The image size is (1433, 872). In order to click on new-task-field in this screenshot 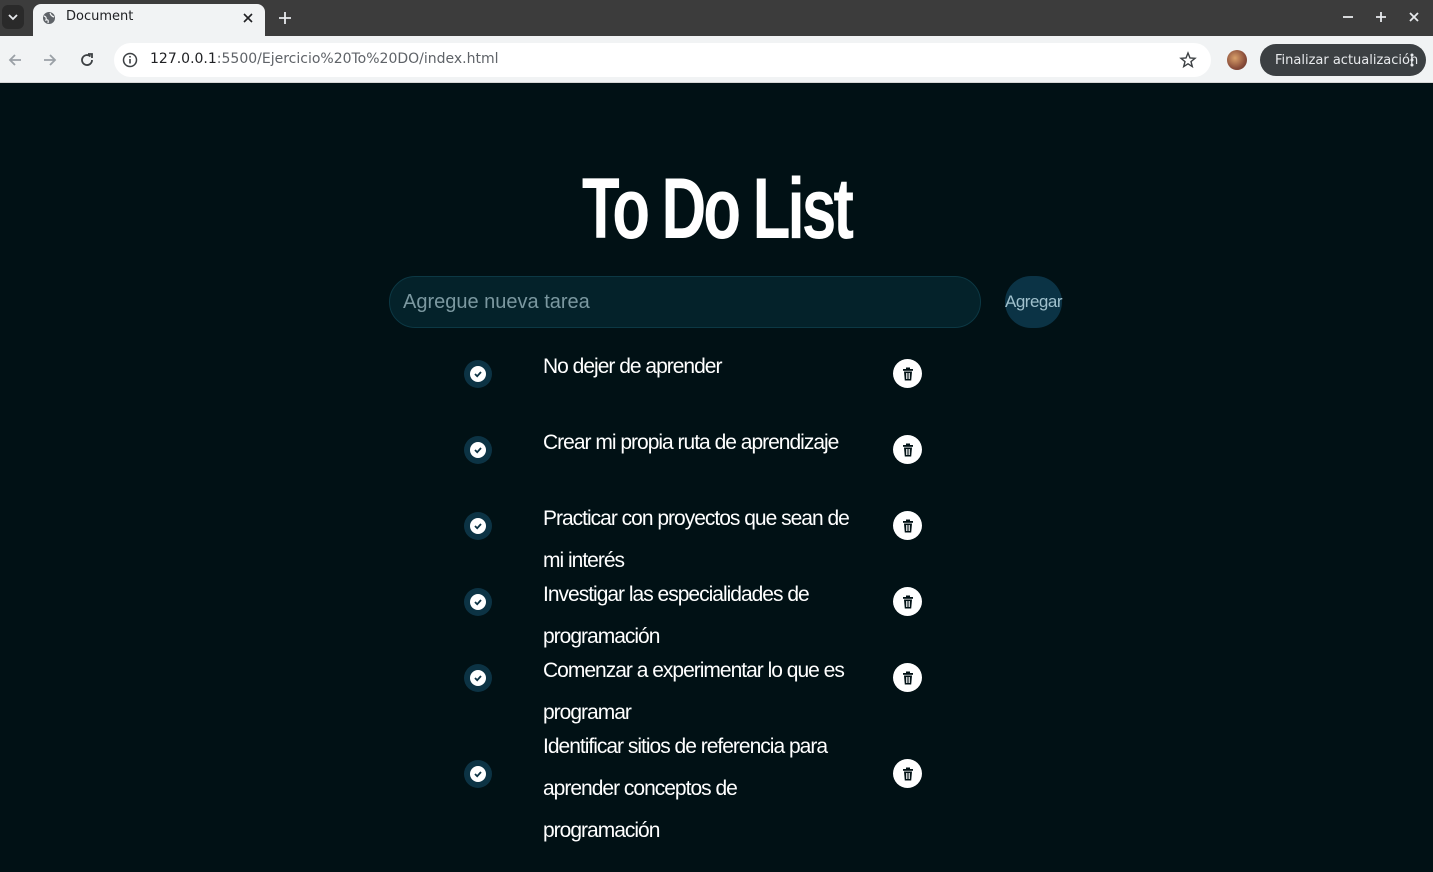, I will do `click(685, 302)`.